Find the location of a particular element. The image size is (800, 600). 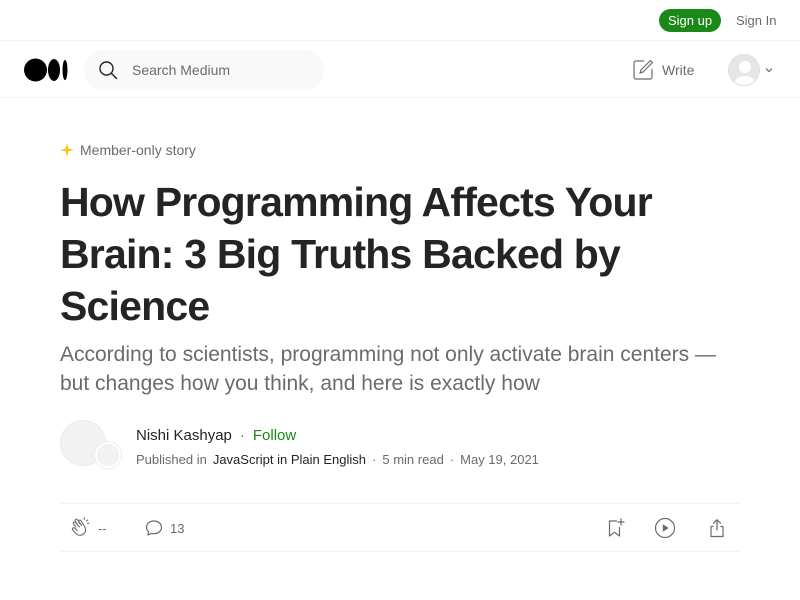

publication-avatar is located at coordinates (108, 455).